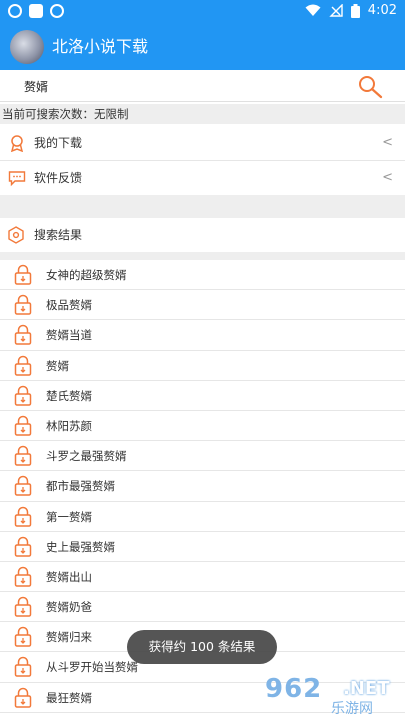 This screenshot has height=720, width=405. Describe the element at coordinates (58, 235) in the screenshot. I see `search-results-label: 搜索结果` at that location.